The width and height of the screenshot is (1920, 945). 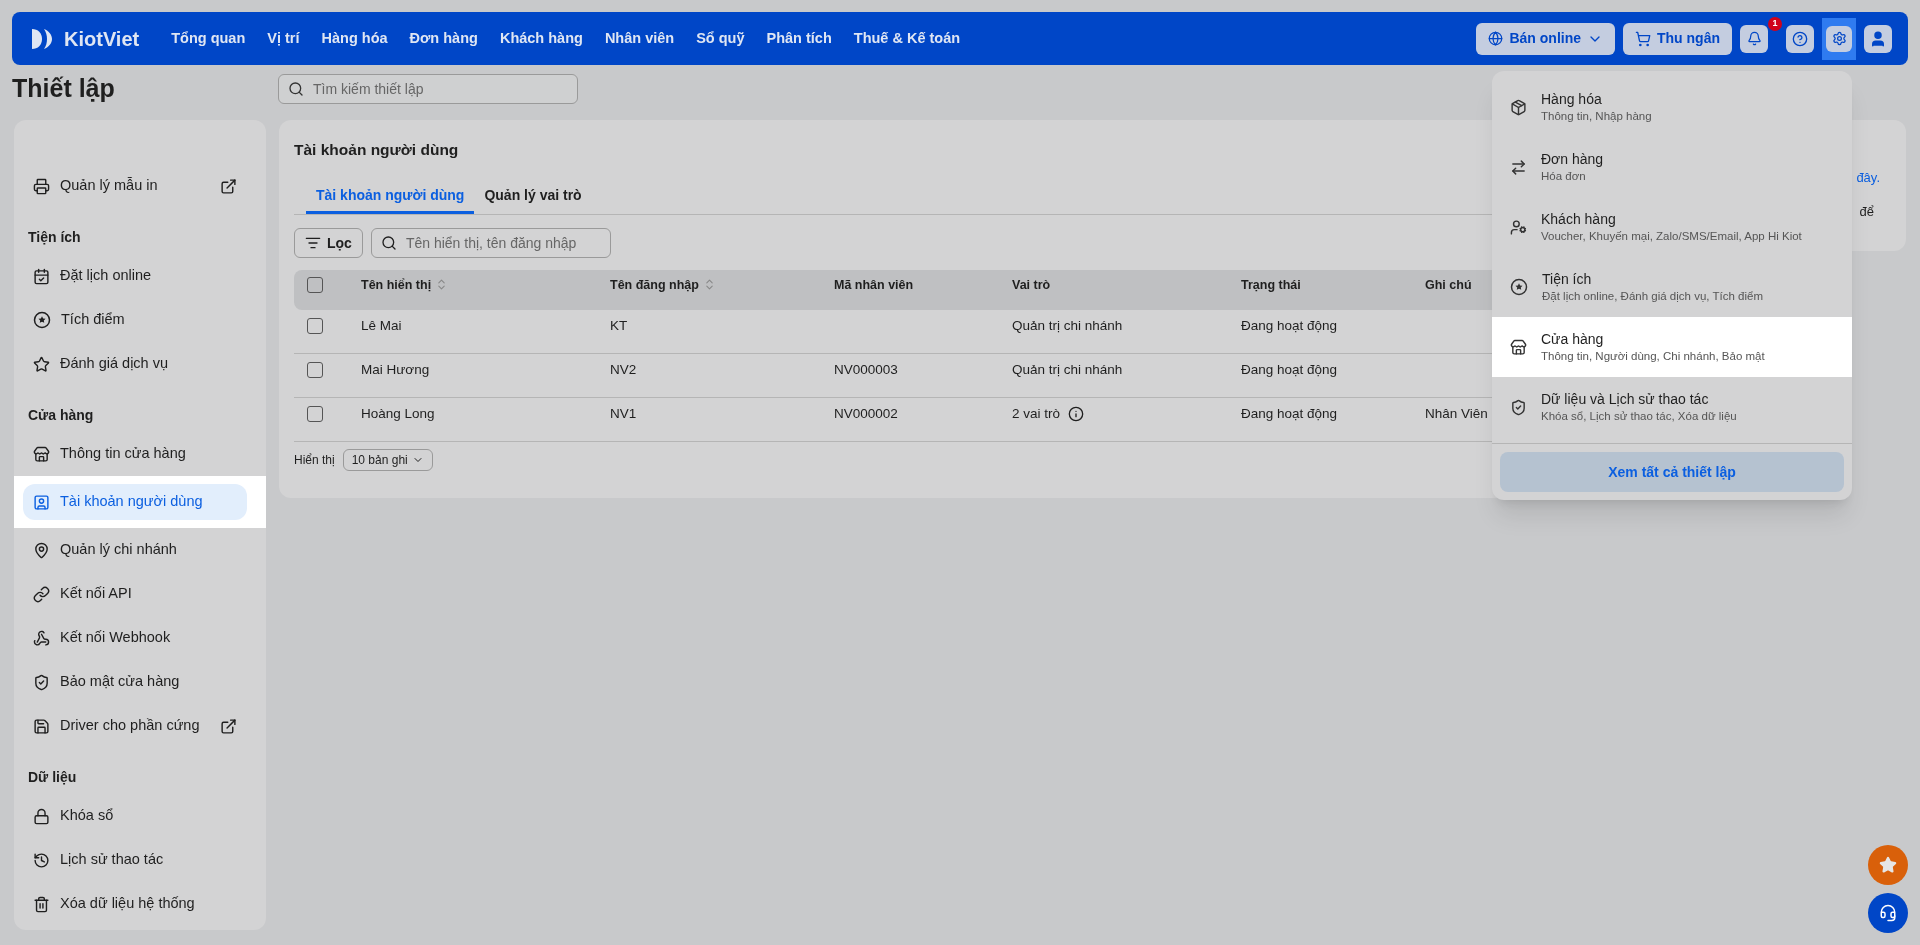 What do you see at coordinates (135, 276) in the screenshot?
I see `sidebar-item: Đặt lịch online` at bounding box center [135, 276].